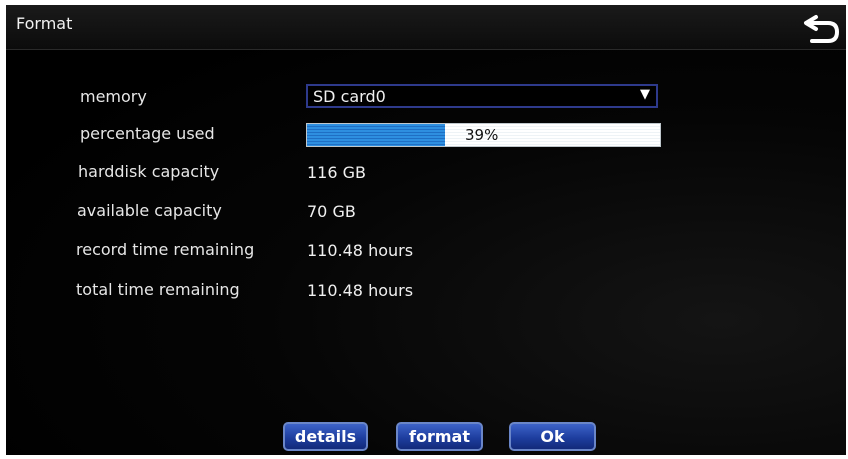 The image size is (848, 459). What do you see at coordinates (149, 171) in the screenshot?
I see `harddisk-capacity-label: harddisk capacity` at bounding box center [149, 171].